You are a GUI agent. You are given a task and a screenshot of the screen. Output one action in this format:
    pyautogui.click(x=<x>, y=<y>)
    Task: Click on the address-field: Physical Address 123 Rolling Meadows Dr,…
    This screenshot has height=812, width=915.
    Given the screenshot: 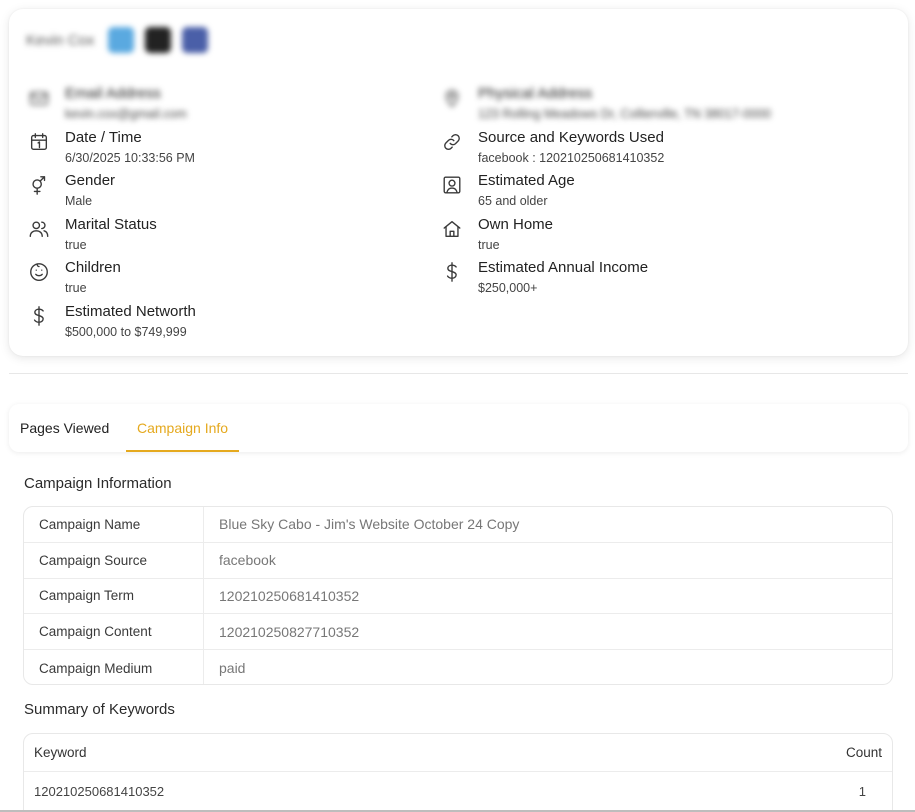 What is the action you would take?
    pyautogui.click(x=605, y=103)
    